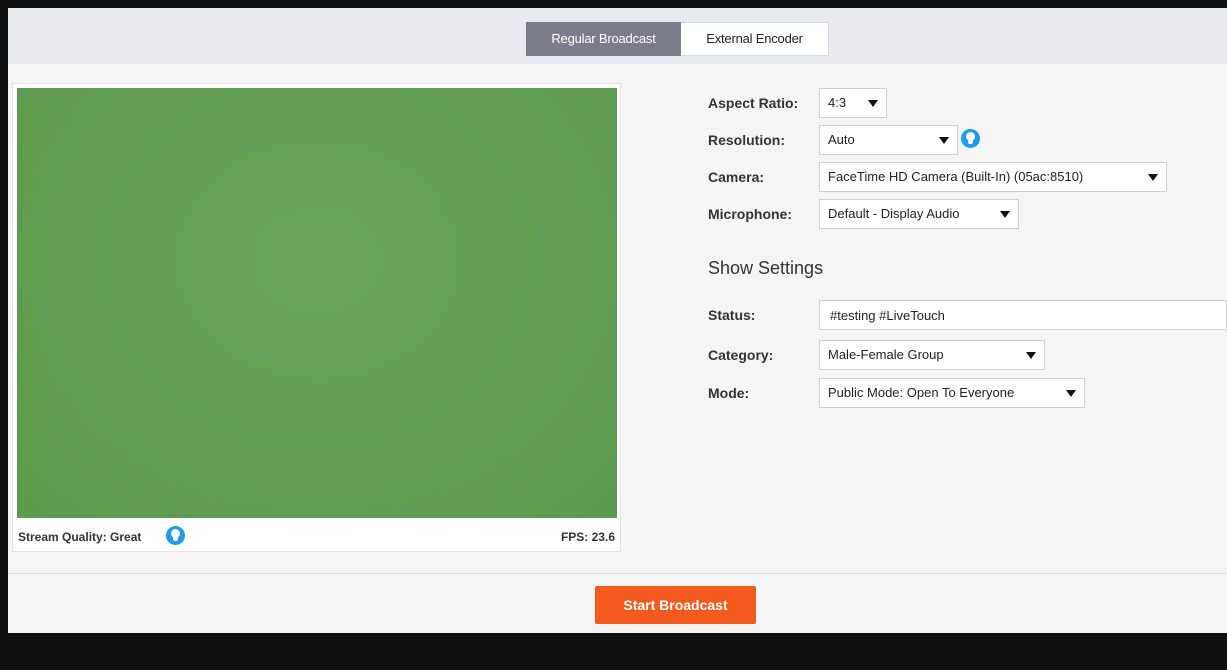 The width and height of the screenshot is (1227, 670). What do you see at coordinates (175, 535) in the screenshot?
I see `stream-quality-info-icon` at bounding box center [175, 535].